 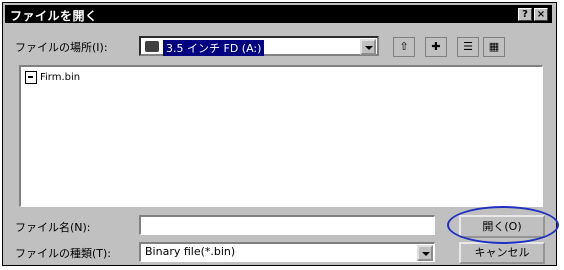 I want to click on details-view-icon: ▦, so click(x=494, y=46).